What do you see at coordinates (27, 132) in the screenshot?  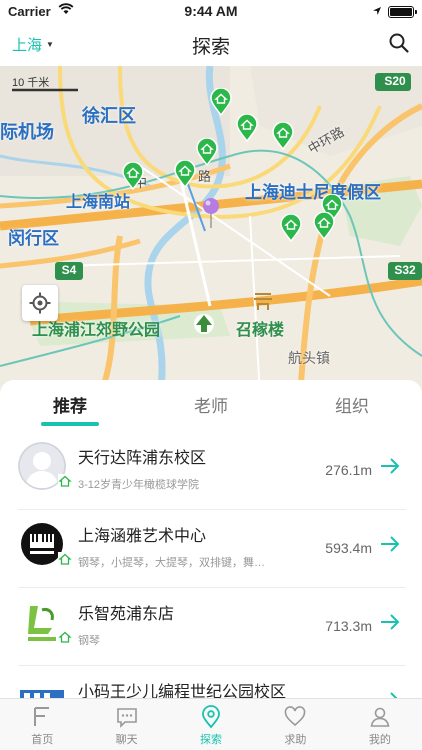 I see `map-label-airport: 际机场` at bounding box center [27, 132].